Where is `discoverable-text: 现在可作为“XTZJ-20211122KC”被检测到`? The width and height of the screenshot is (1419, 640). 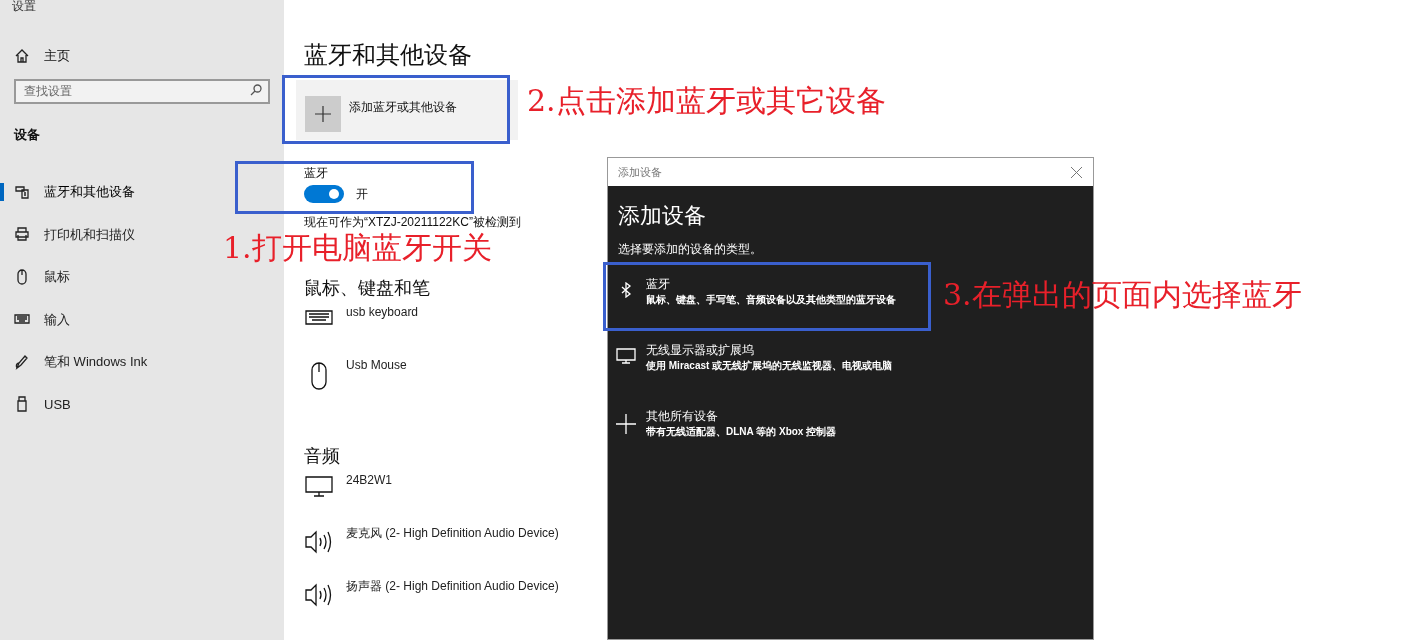 discoverable-text: 现在可作为“XTZJ-20211122KC”被检测到 is located at coordinates (412, 222).